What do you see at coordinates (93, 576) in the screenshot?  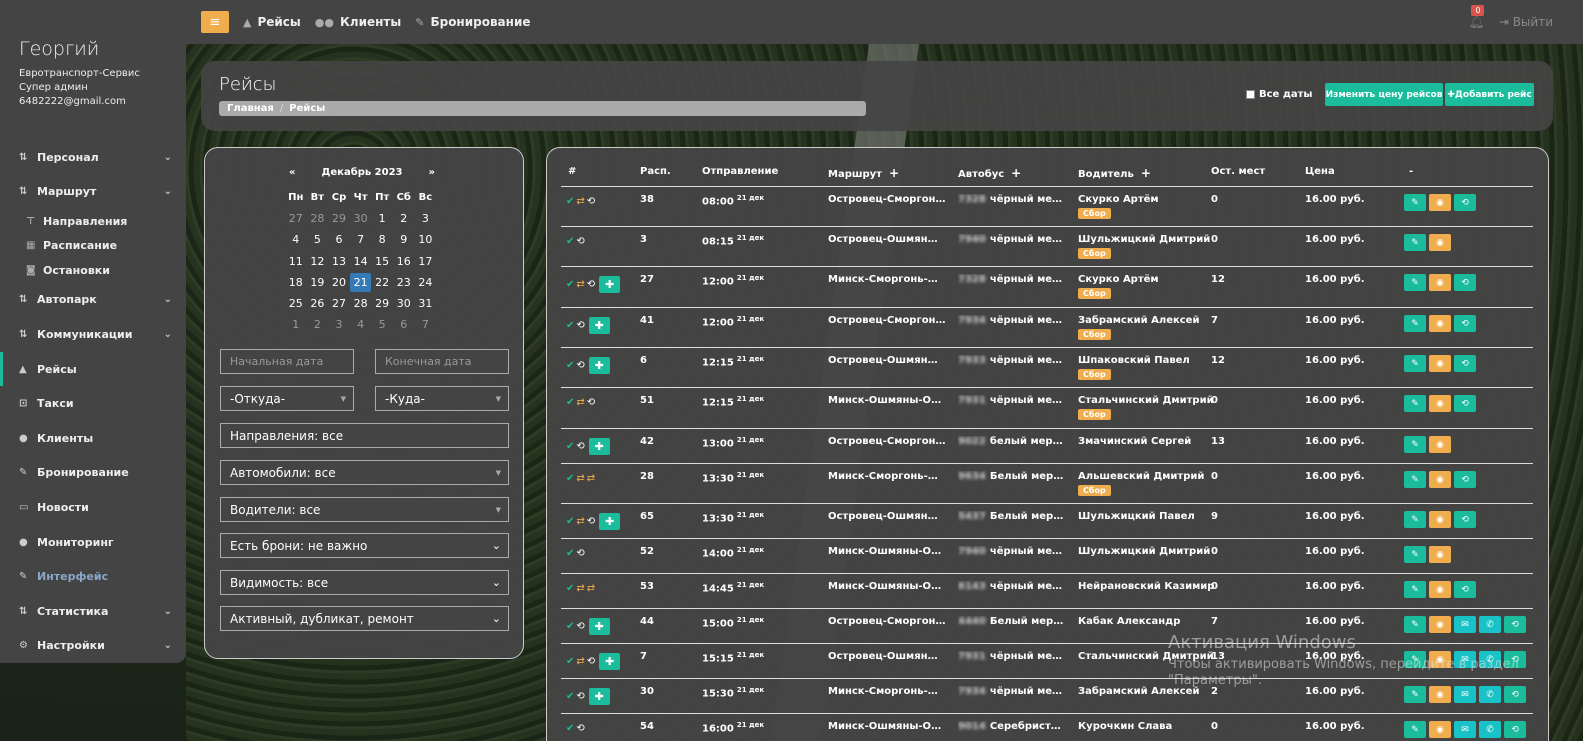 I see `sidebar-item-interface: ✎ Интерфейс` at bounding box center [93, 576].